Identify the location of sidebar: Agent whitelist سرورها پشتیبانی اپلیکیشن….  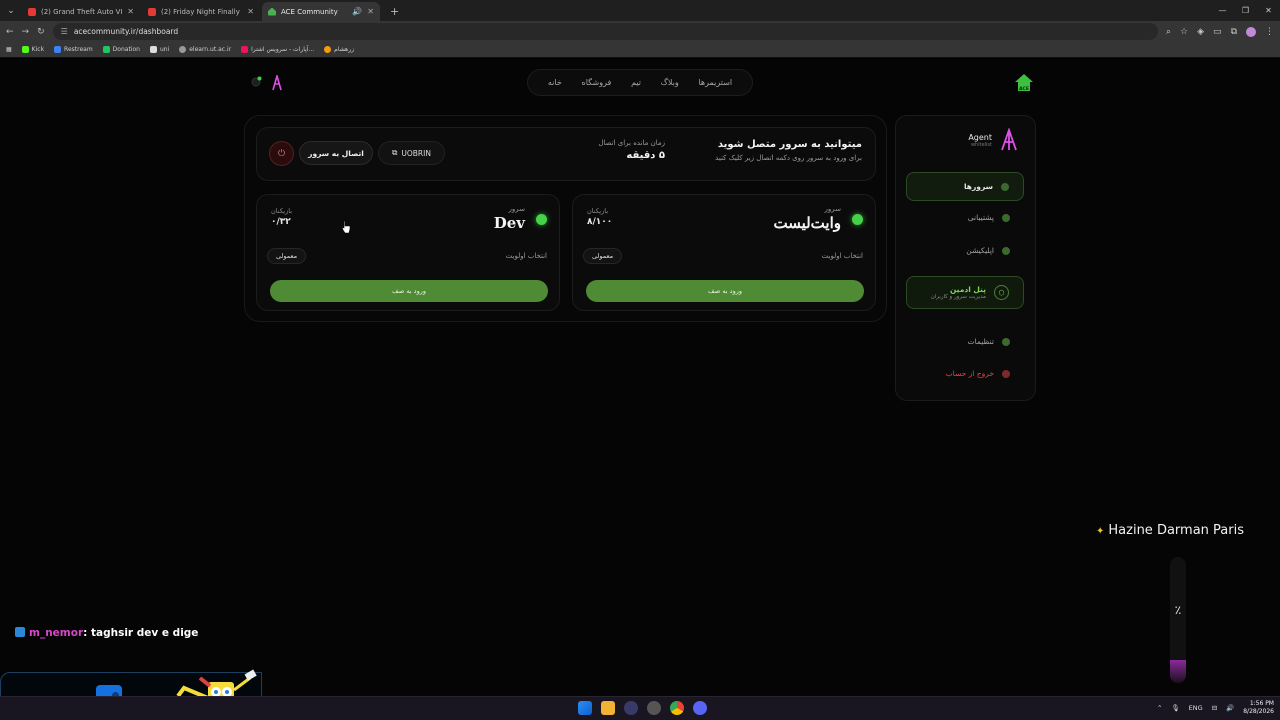
(965, 258).